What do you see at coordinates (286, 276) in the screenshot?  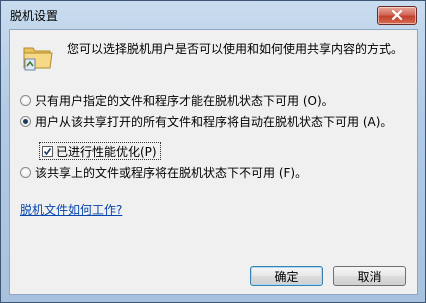 I see `ok-button: 确定` at bounding box center [286, 276].